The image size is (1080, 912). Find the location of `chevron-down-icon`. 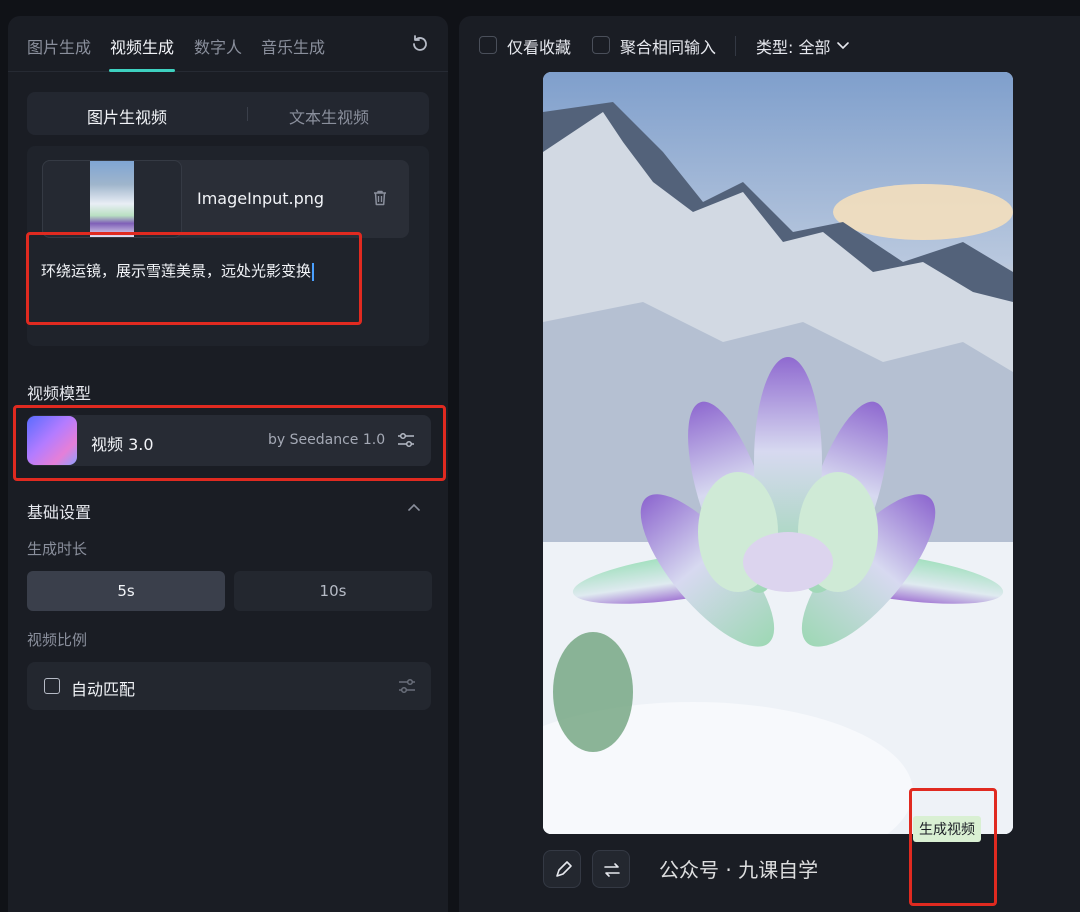

chevron-down-icon is located at coordinates (843, 45).